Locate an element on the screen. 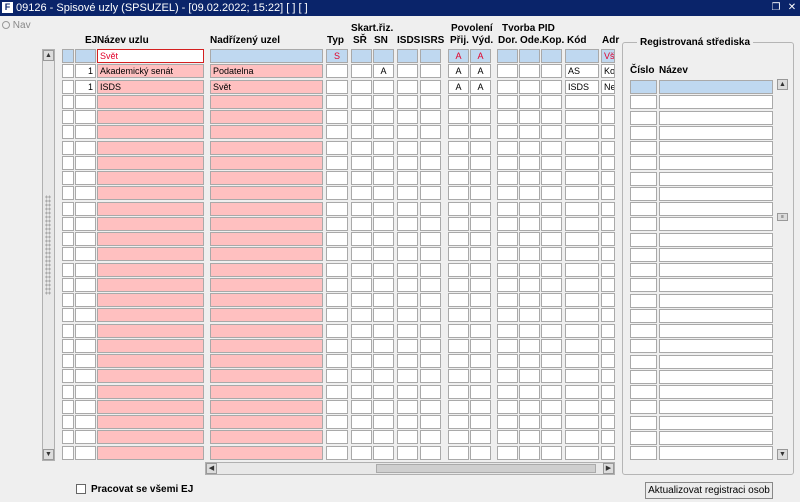 The width and height of the screenshot is (800, 502). cell-kod is located at coordinates (582, 285).